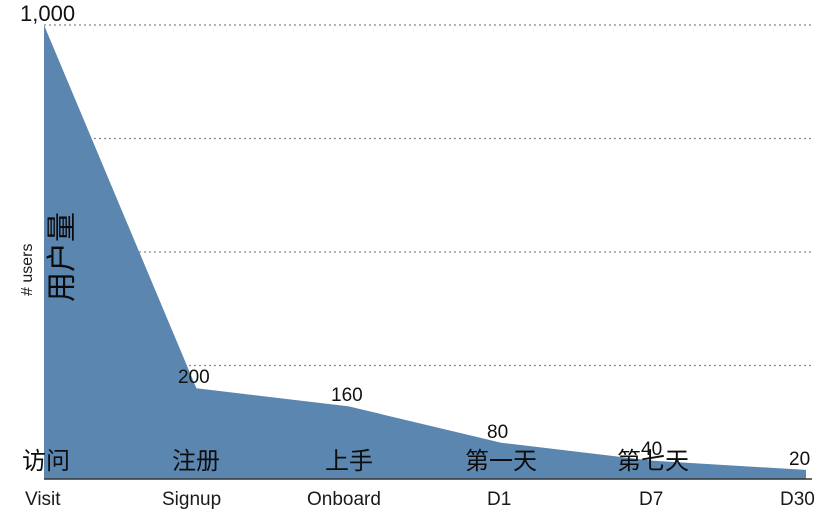  I want to click on category-label-zh-onboard: 上手, so click(349, 461).